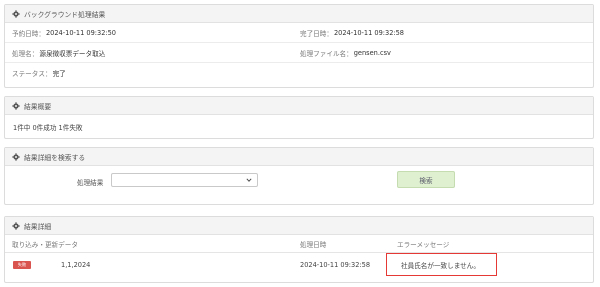 The width and height of the screenshot is (600, 287). What do you see at coordinates (313, 245) in the screenshot?
I see `column-header-datetime: 処理日時` at bounding box center [313, 245].